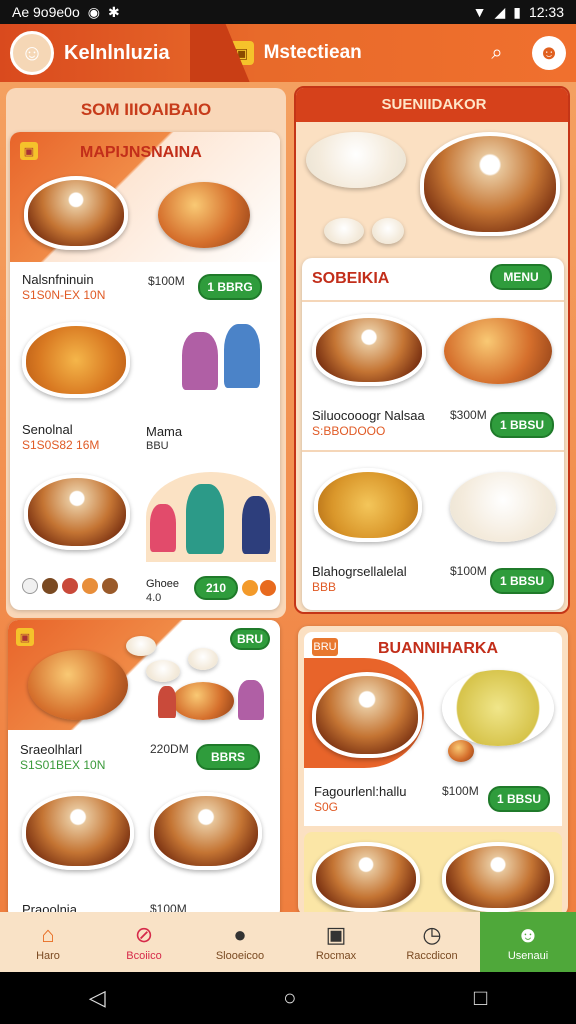 The image size is (576, 1024). What do you see at coordinates (528, 956) in the screenshot?
I see `nav-label: Usenaui` at bounding box center [528, 956].